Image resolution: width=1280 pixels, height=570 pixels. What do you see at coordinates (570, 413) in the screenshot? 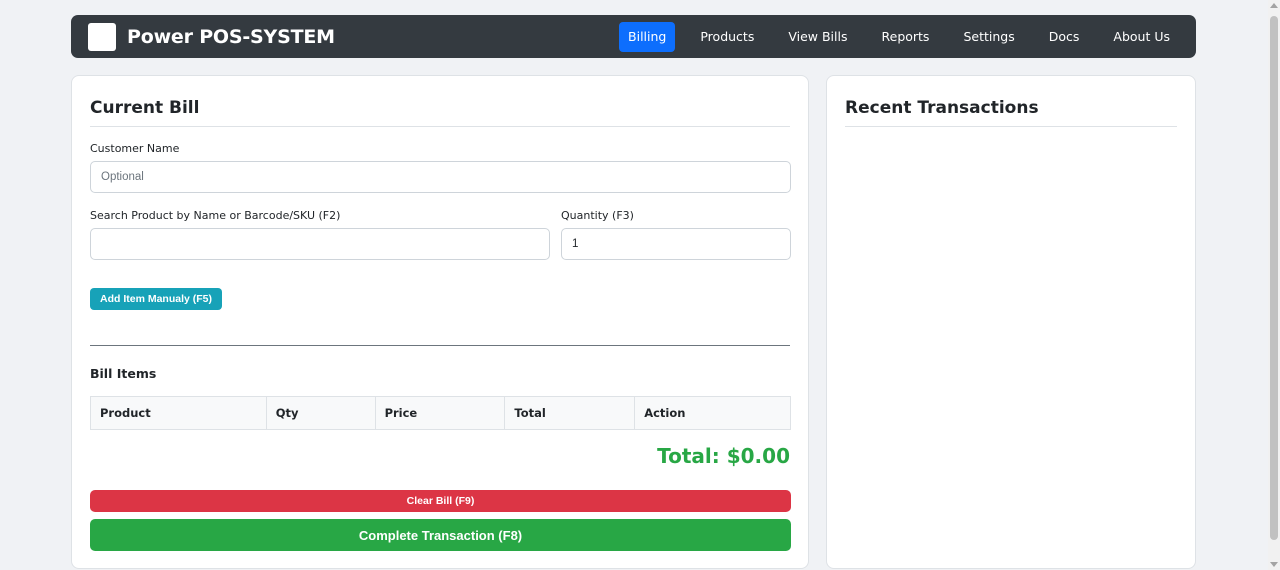
I see `col-total: Total` at bounding box center [570, 413].